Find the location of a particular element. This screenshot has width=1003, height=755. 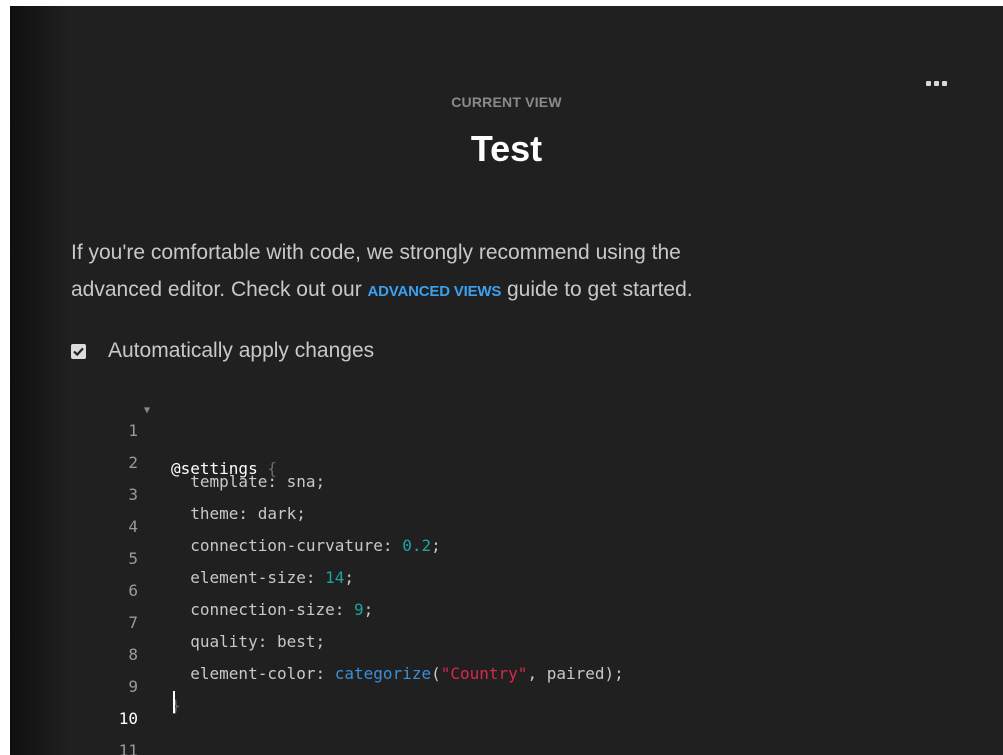

code-line-4: 4 connection-curvature: 0.2; is located at coordinates (506, 526).